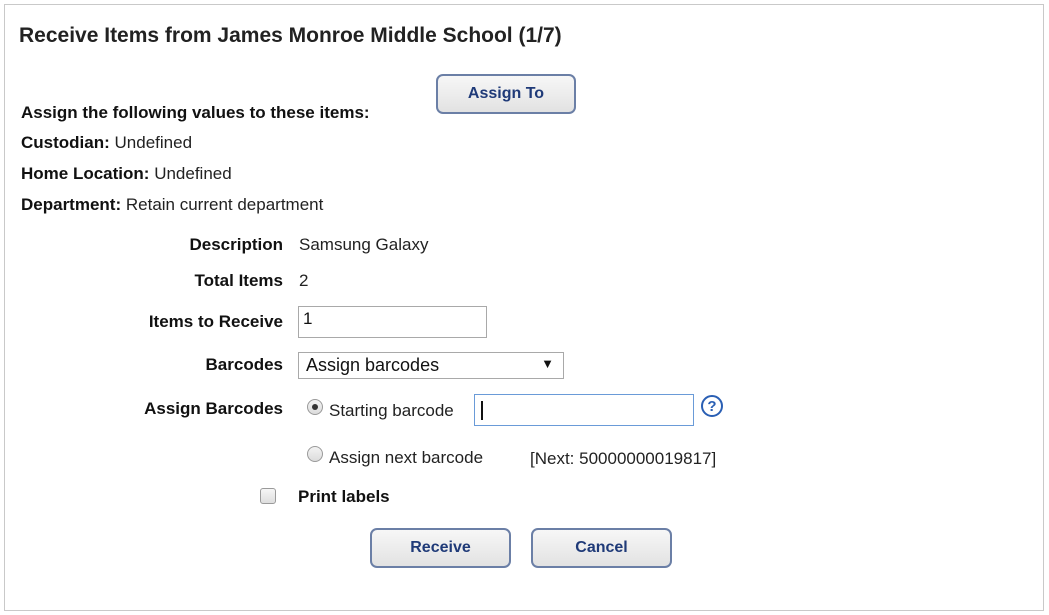  What do you see at coordinates (215, 321) in the screenshot?
I see `items-to-receive-label: Items to Receive` at bounding box center [215, 321].